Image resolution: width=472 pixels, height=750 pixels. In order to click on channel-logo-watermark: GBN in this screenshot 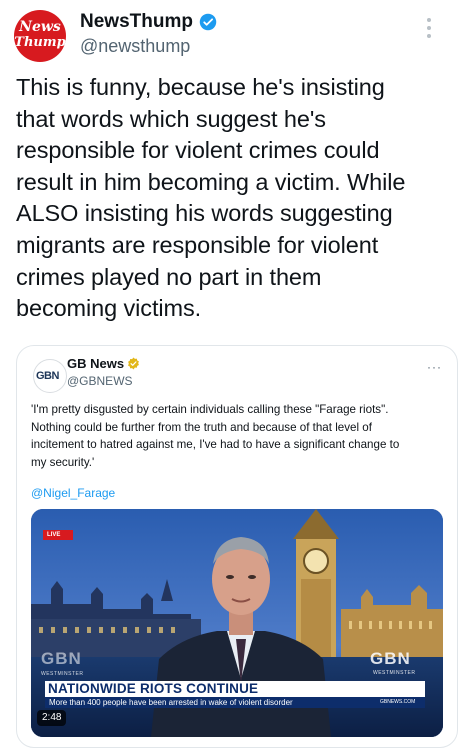, I will do `click(61, 658)`.